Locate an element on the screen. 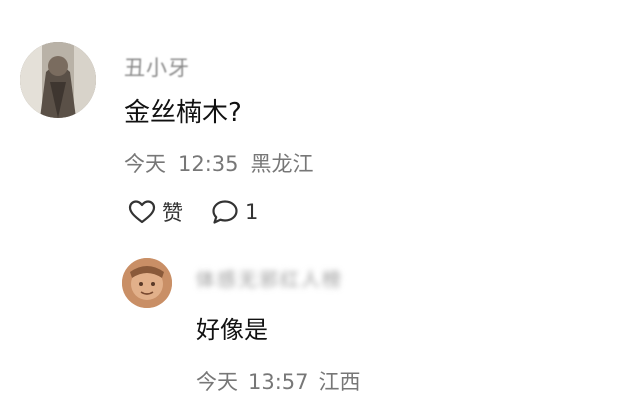 This screenshot has height=410, width=640. main-comment-meta: 今天 12:35 黑龙江 is located at coordinates (225, 163).